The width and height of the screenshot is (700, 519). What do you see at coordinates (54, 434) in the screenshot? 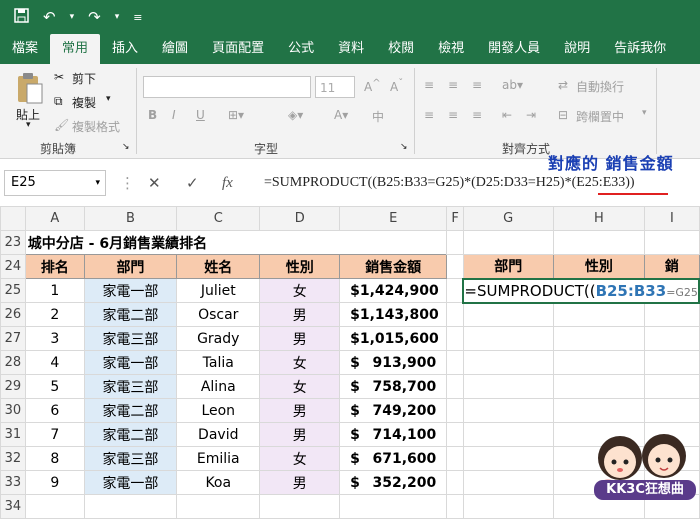
I see `rank-cell: 7` at bounding box center [54, 434].